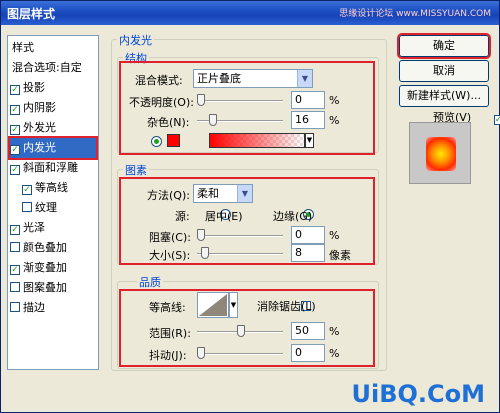 Image resolution: width=500 pixels, height=413 pixels. What do you see at coordinates (53, 228) in the screenshot?
I see `sidebar-item-satin: ✓ 光泽` at bounding box center [53, 228].